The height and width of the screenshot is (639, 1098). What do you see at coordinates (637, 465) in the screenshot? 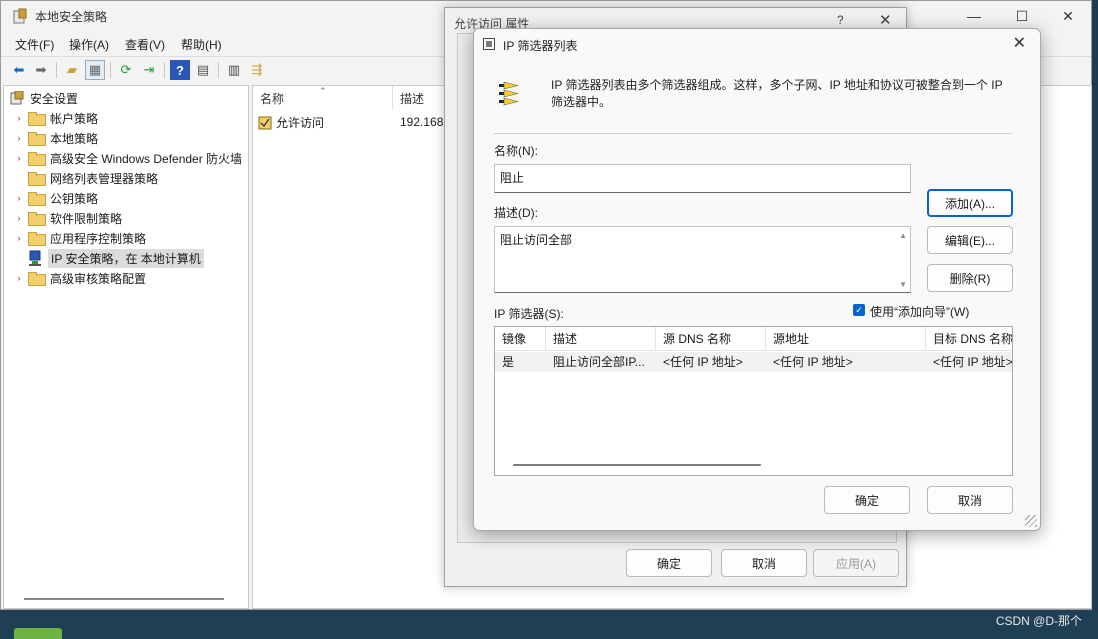
I see `table-hscrollbar` at bounding box center [637, 465].